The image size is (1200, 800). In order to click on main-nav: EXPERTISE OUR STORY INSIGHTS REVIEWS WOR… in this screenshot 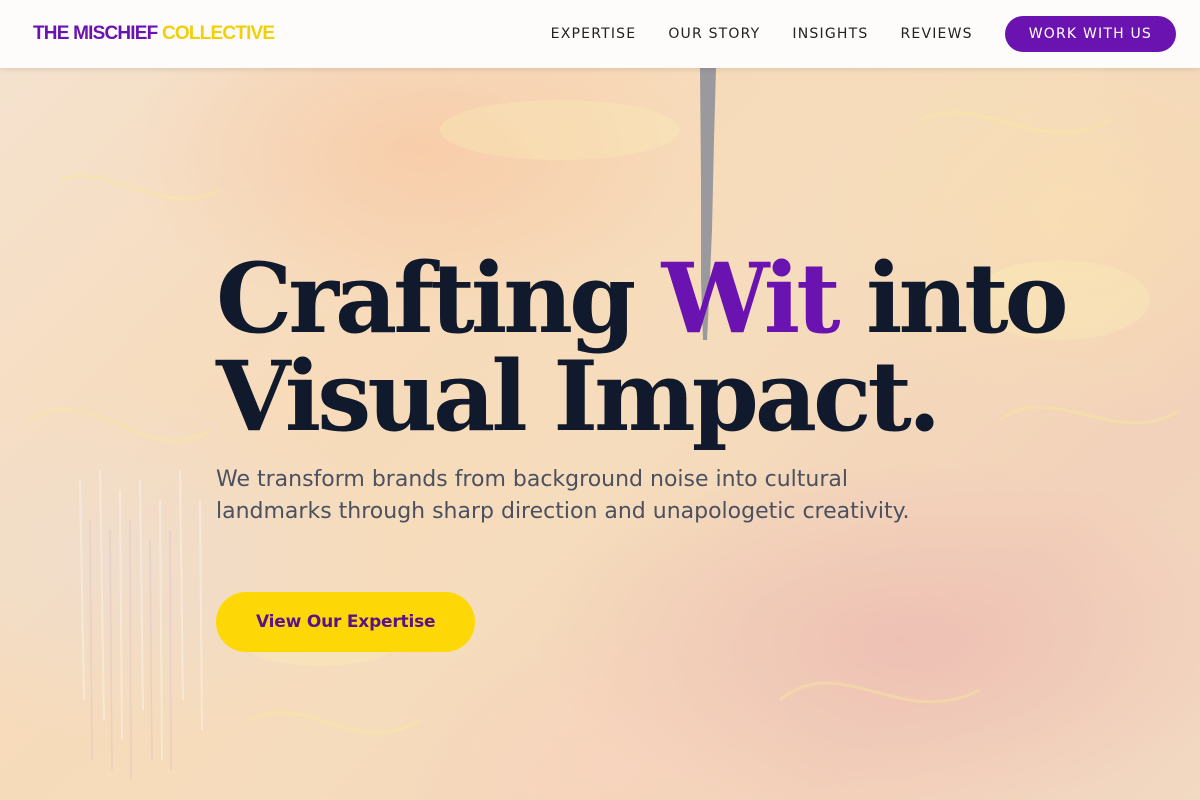, I will do `click(863, 34)`.